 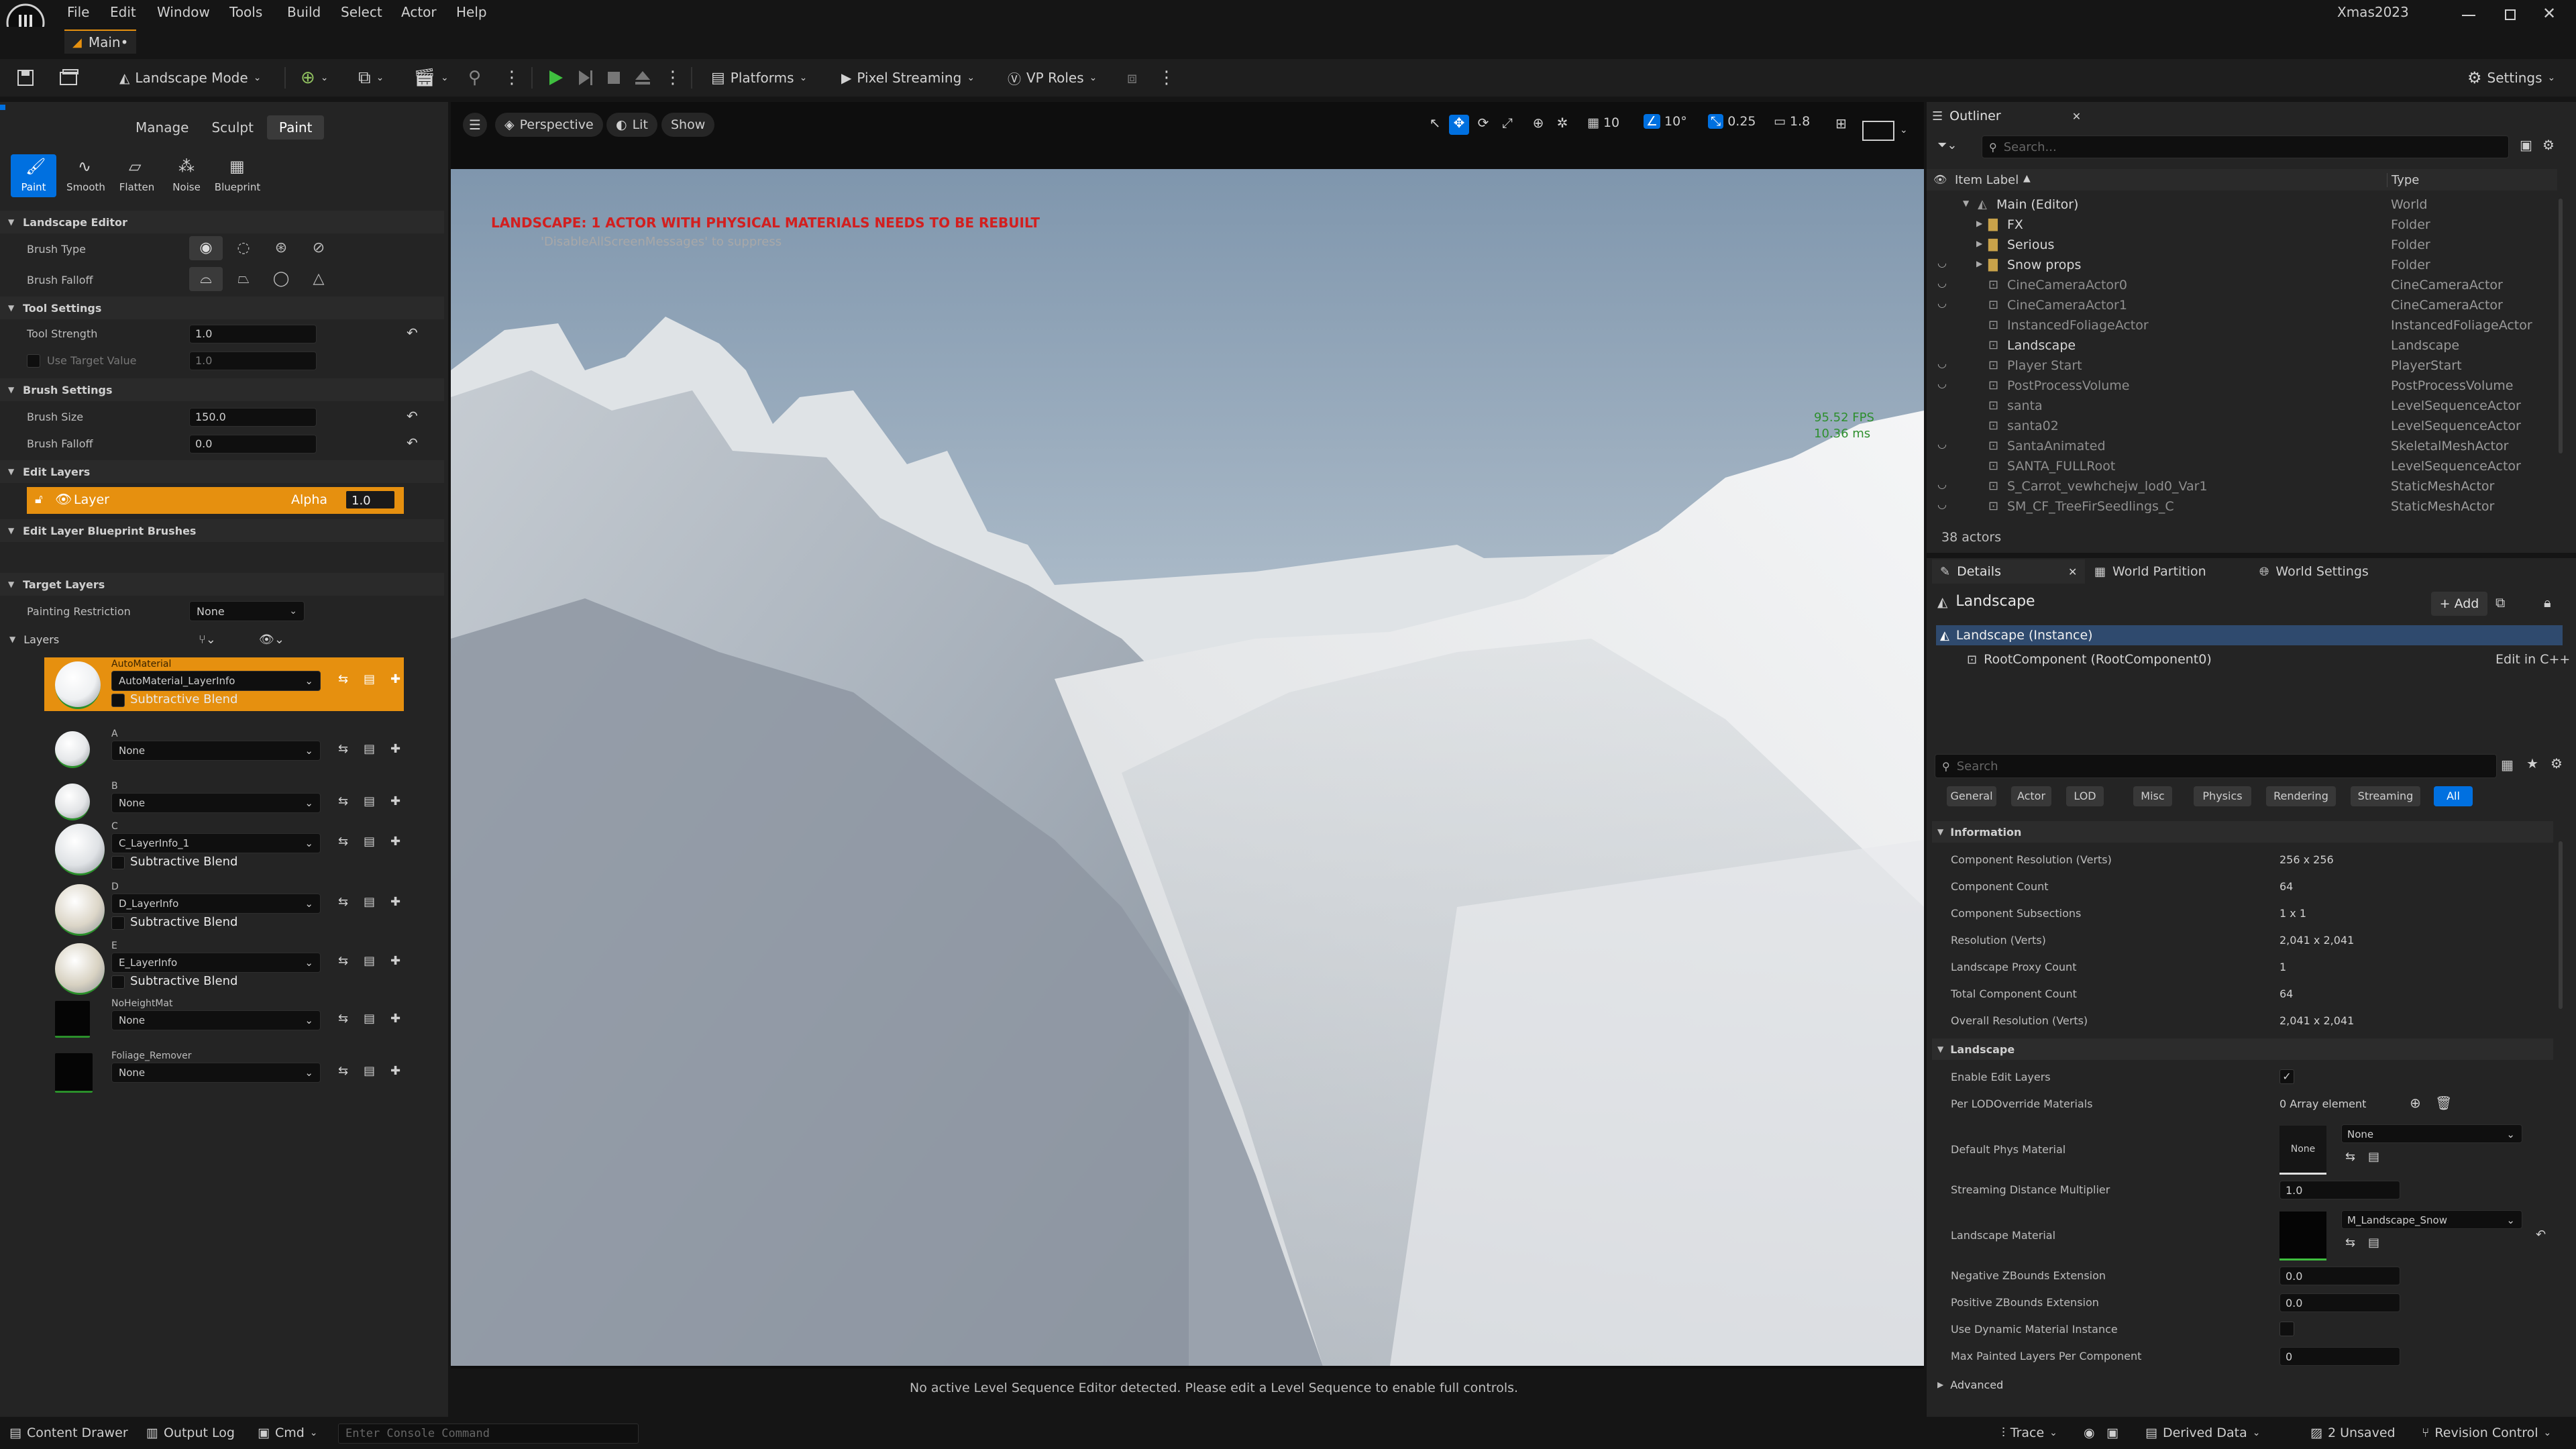 I want to click on lit-button: ◐ Lit, so click(x=631, y=125).